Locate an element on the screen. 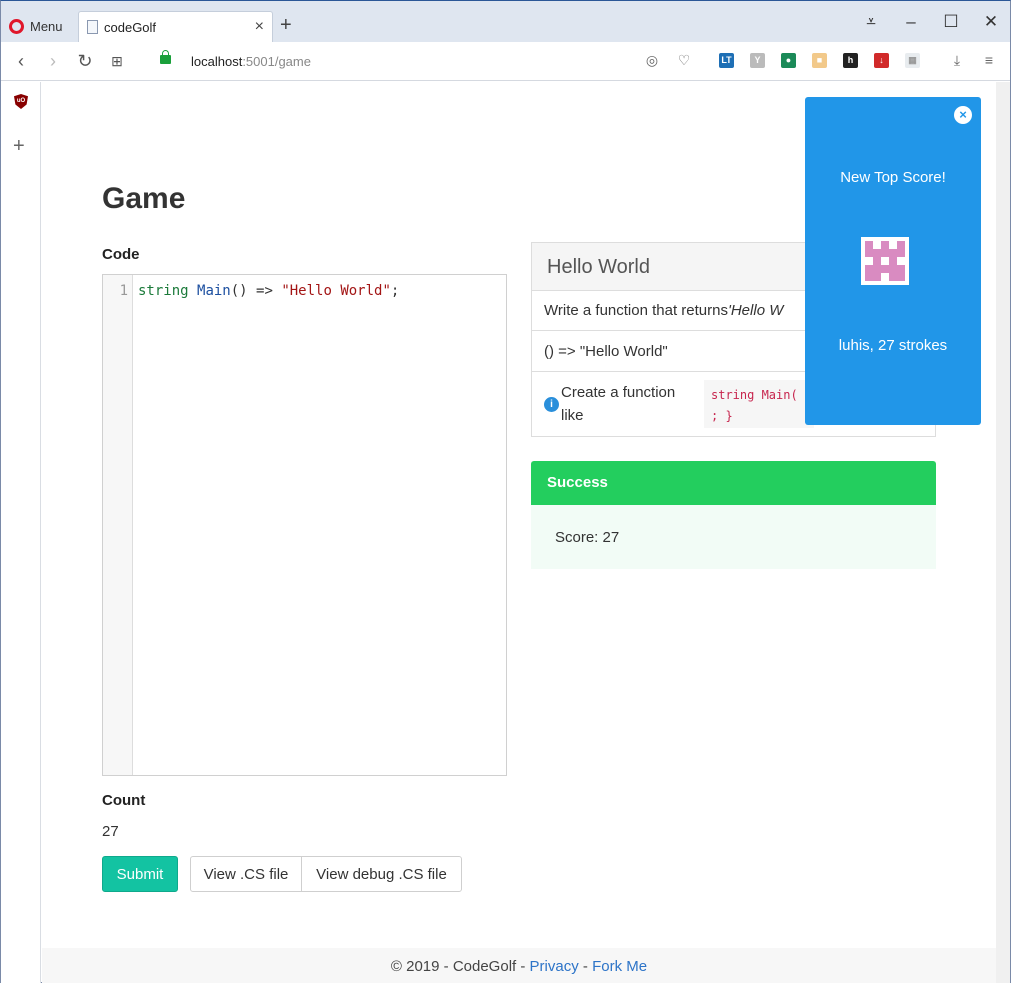 The width and height of the screenshot is (1011, 983). scrollbar is located at coordinates (1003, 532).